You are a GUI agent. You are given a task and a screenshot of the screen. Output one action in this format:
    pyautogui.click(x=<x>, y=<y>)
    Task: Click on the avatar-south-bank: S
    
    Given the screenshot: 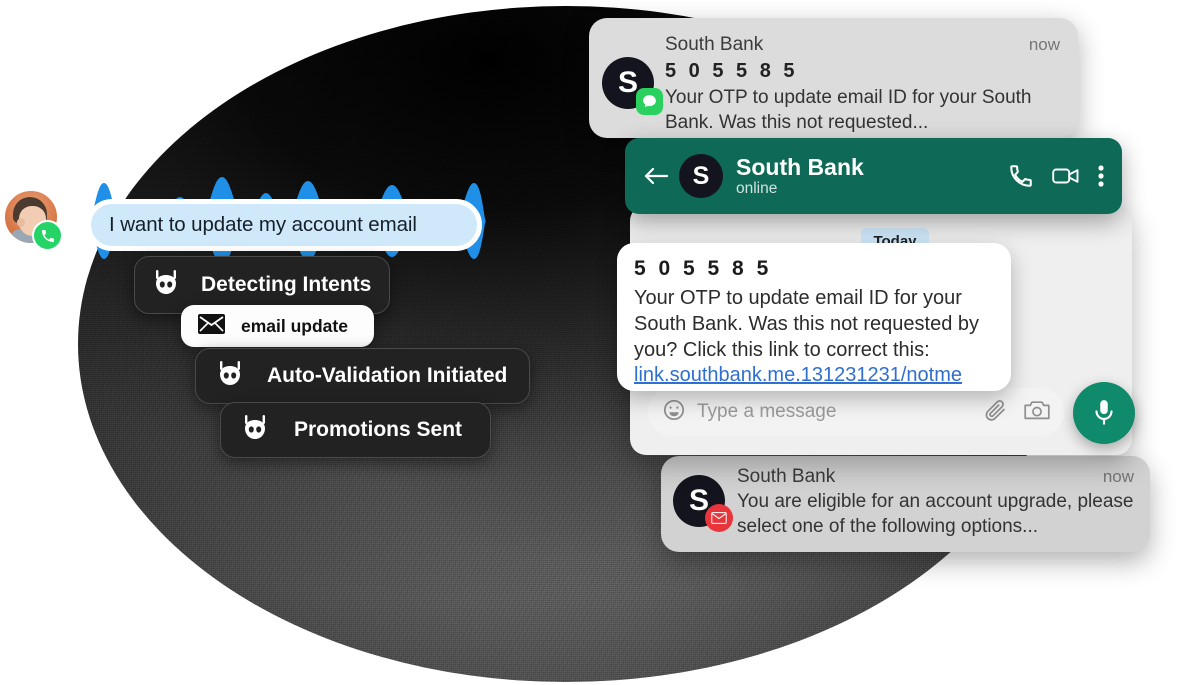 What is the action you would take?
    pyautogui.click(x=701, y=176)
    